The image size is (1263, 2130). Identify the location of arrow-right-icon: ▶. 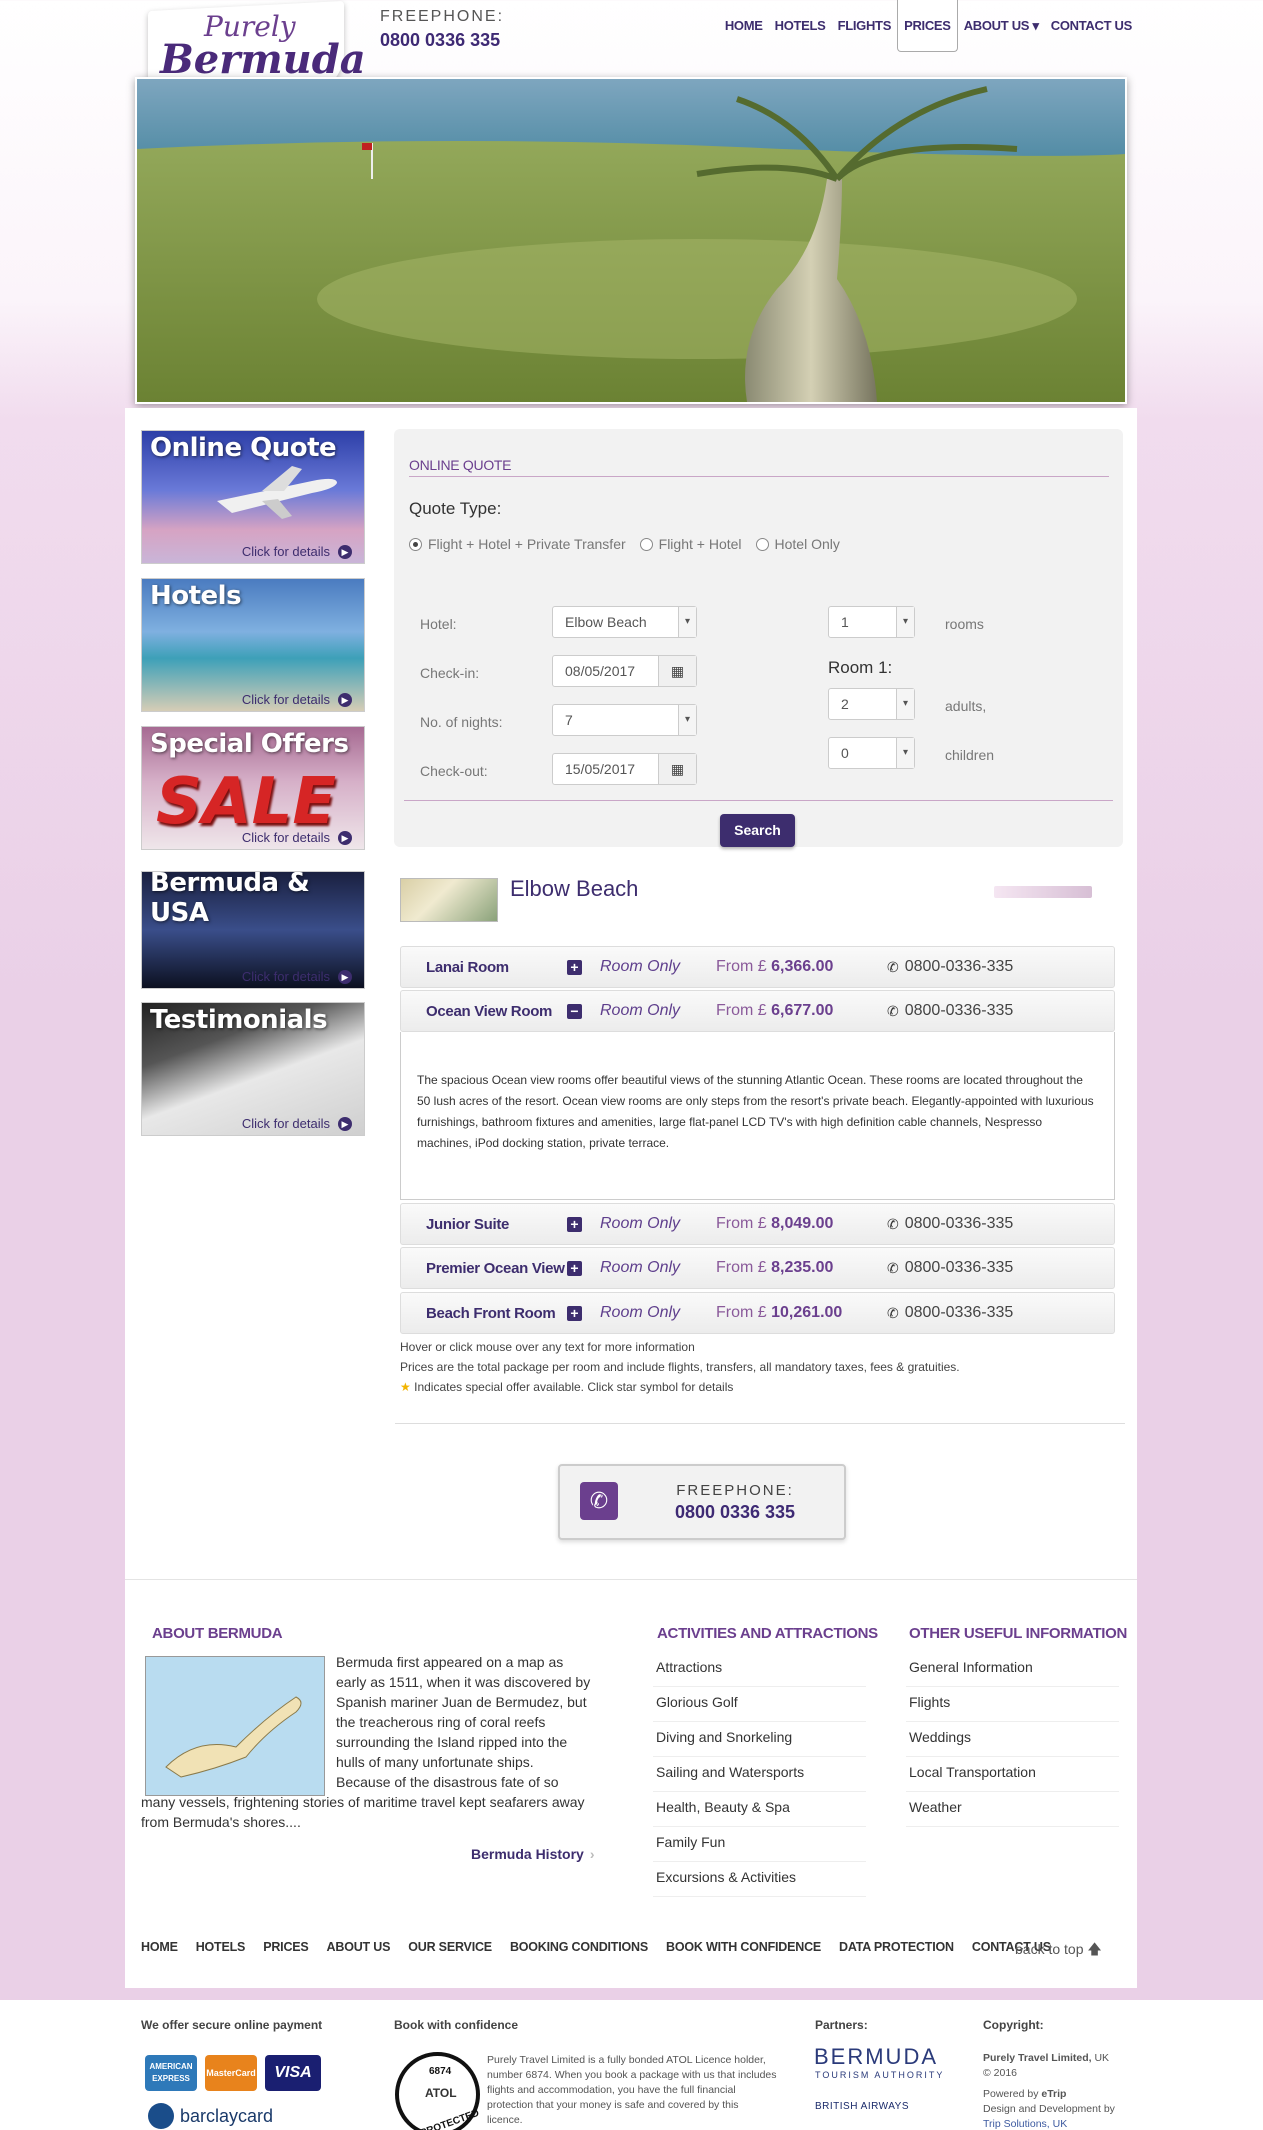
(345, 1123).